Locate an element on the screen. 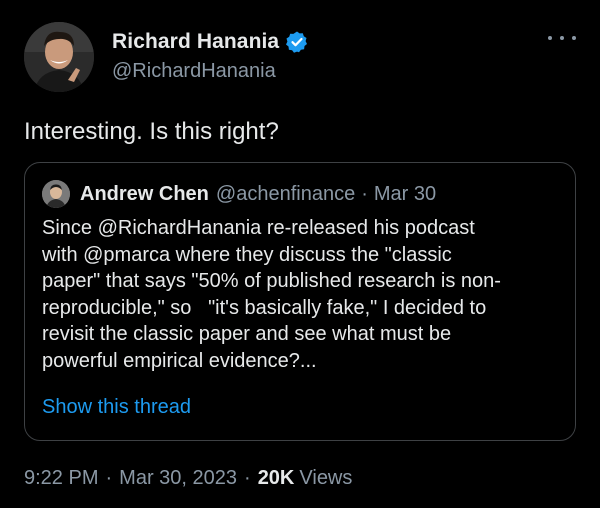  display-name-row: Richard Hanania is located at coordinates (210, 42).